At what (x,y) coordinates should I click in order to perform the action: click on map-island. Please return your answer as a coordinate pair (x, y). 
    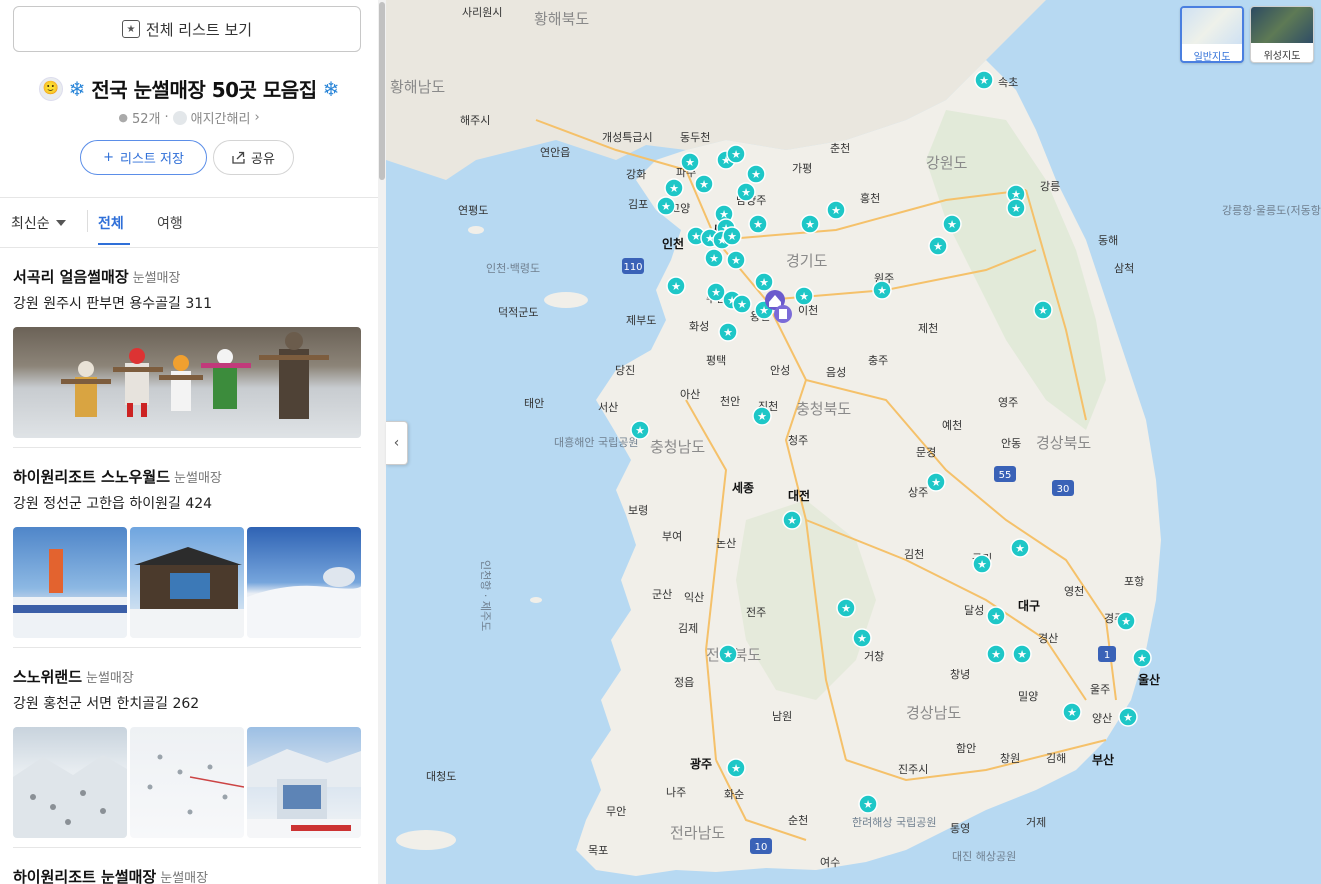
    Looking at the image, I should click on (566, 300).